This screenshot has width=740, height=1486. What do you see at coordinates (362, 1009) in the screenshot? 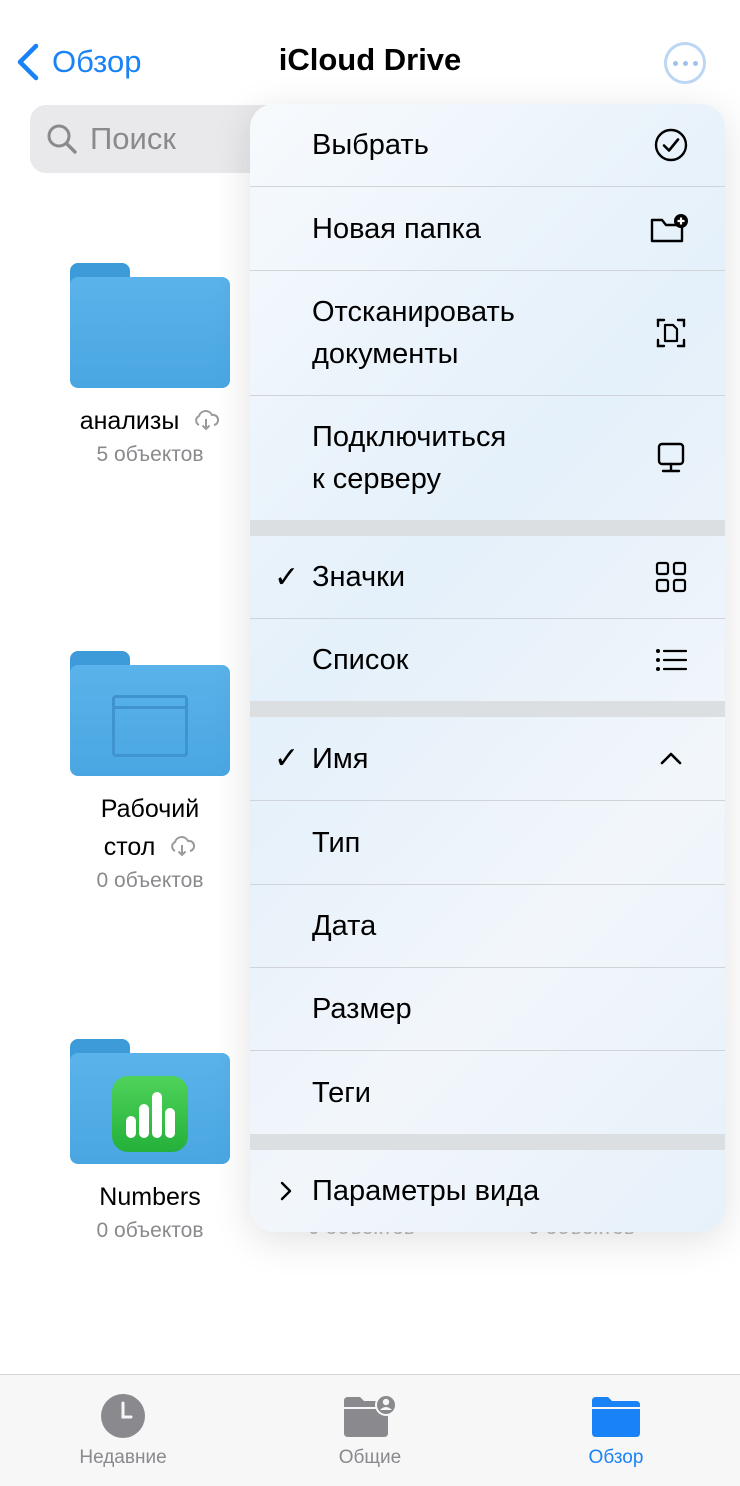
I see `menu-item-label: Размер` at bounding box center [362, 1009].